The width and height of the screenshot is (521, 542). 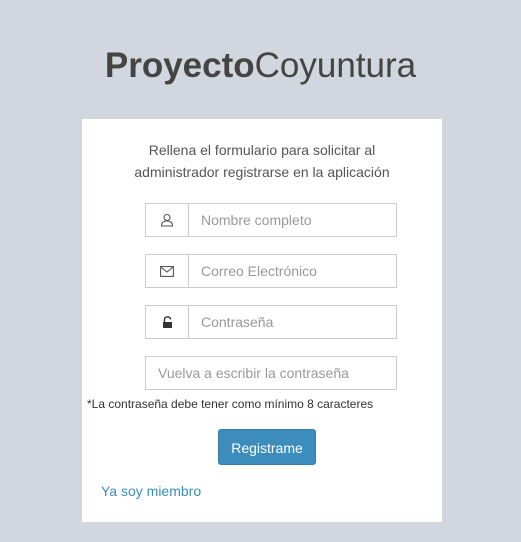 I want to click on name-input, so click(x=292, y=220).